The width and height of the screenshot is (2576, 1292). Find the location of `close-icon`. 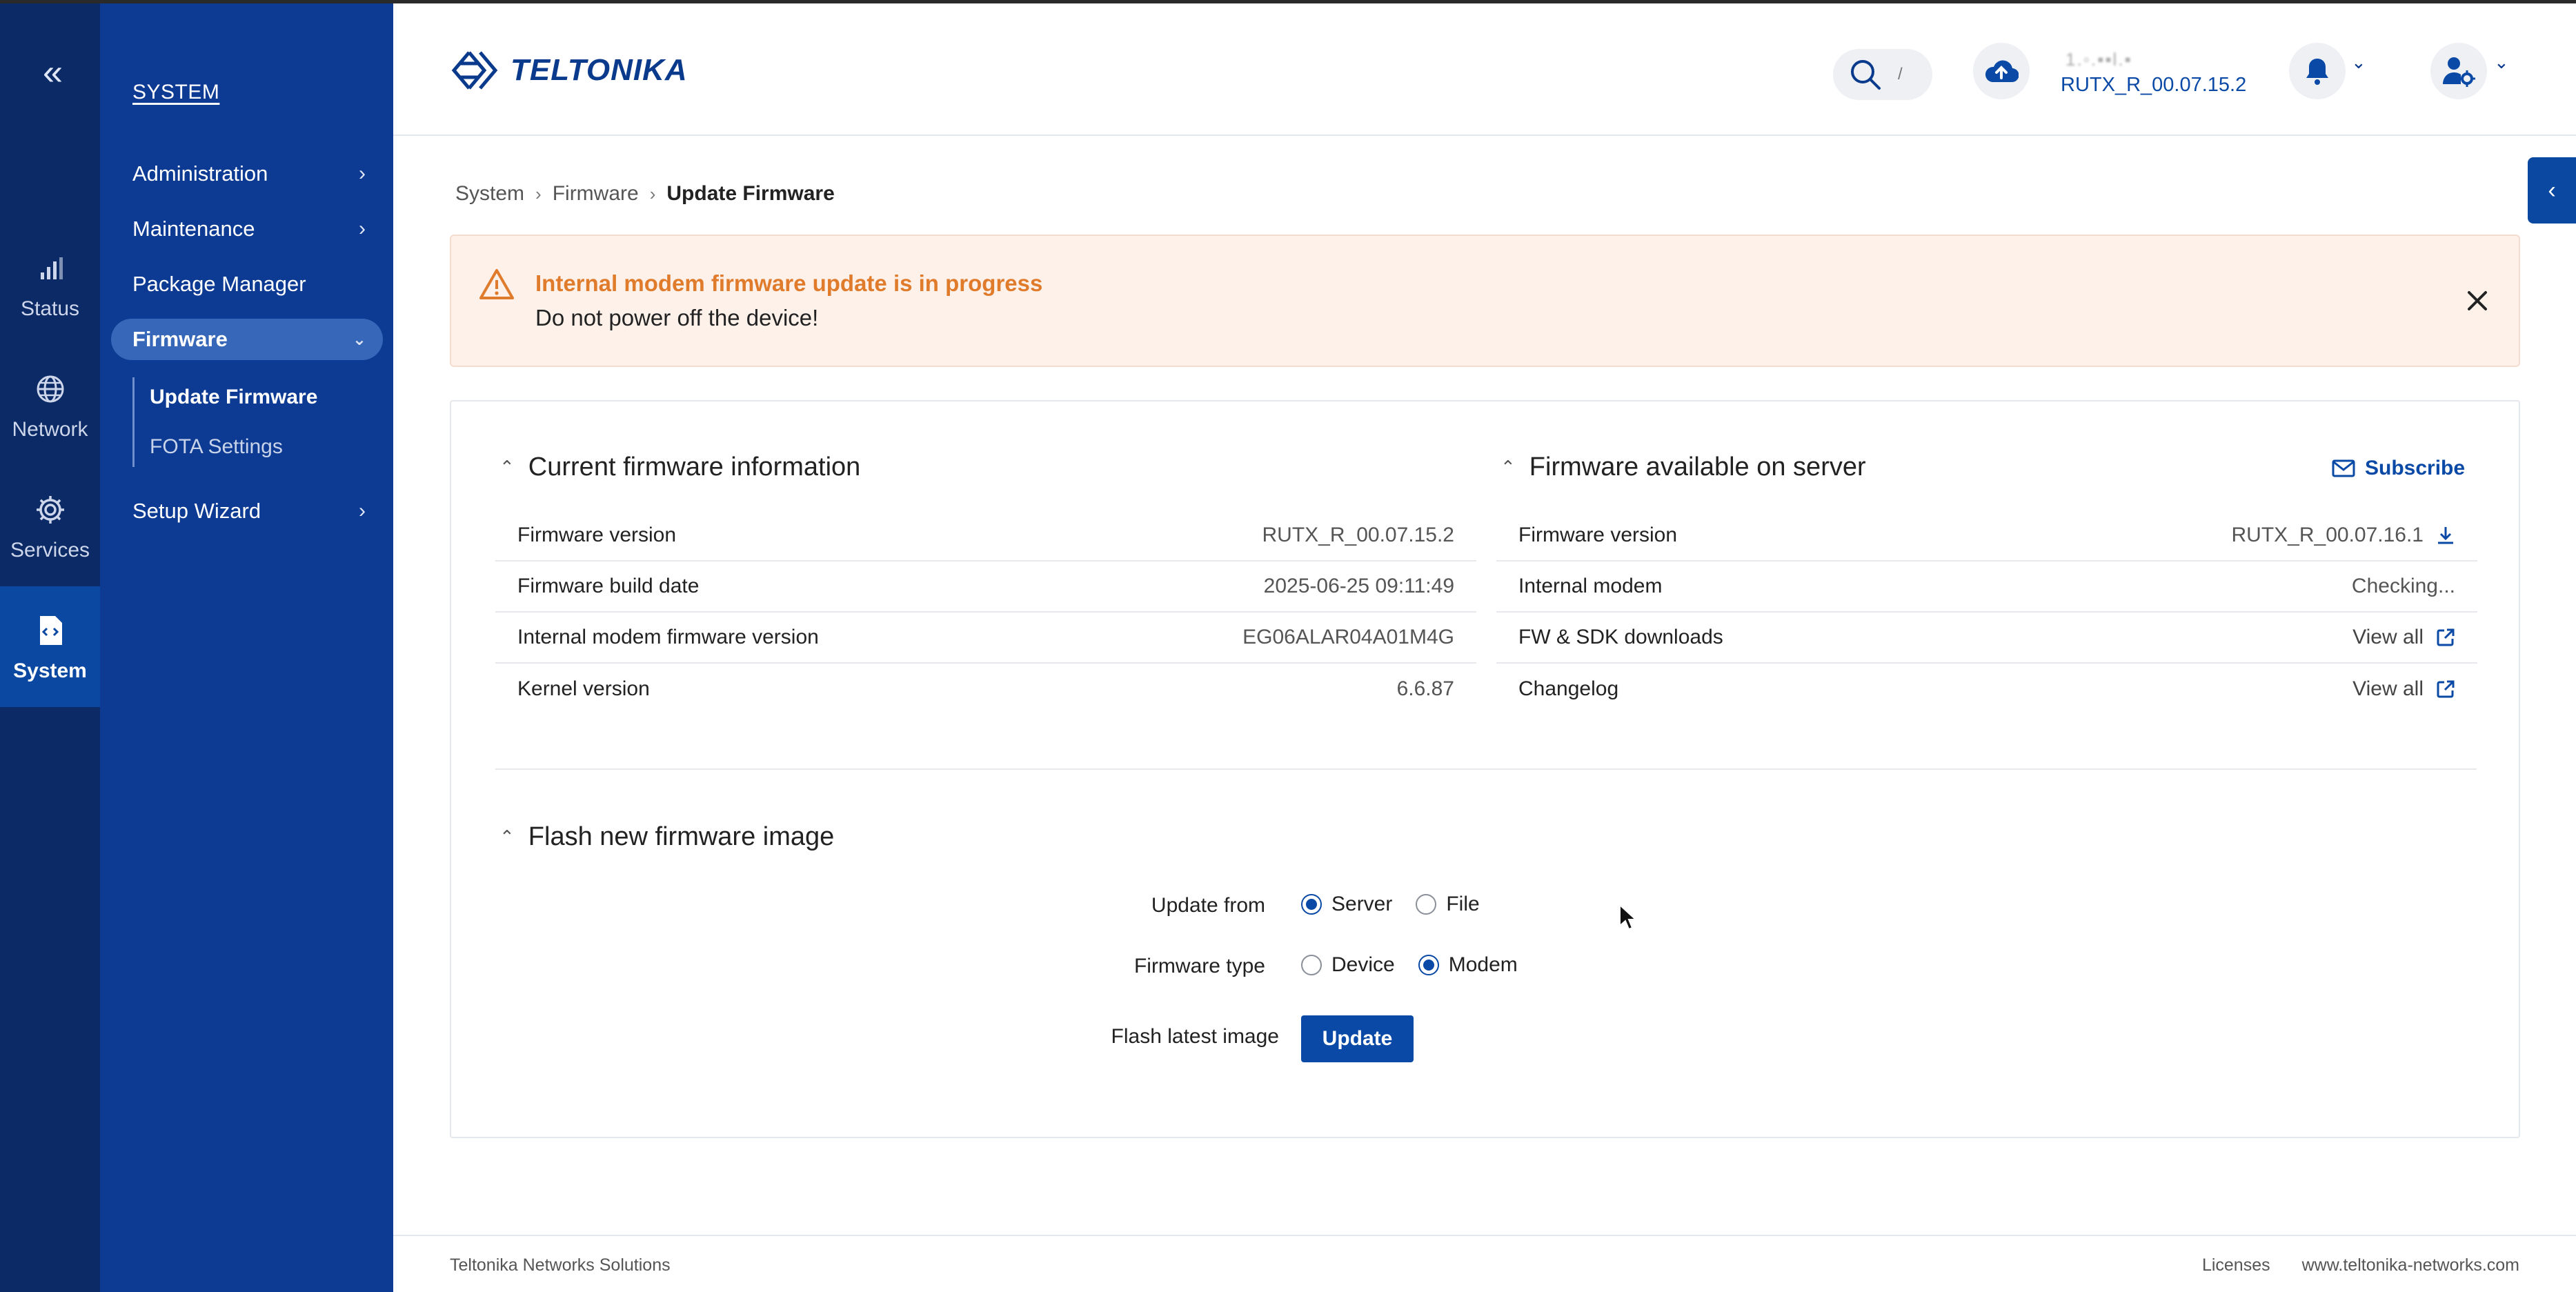

close-icon is located at coordinates (2477, 300).